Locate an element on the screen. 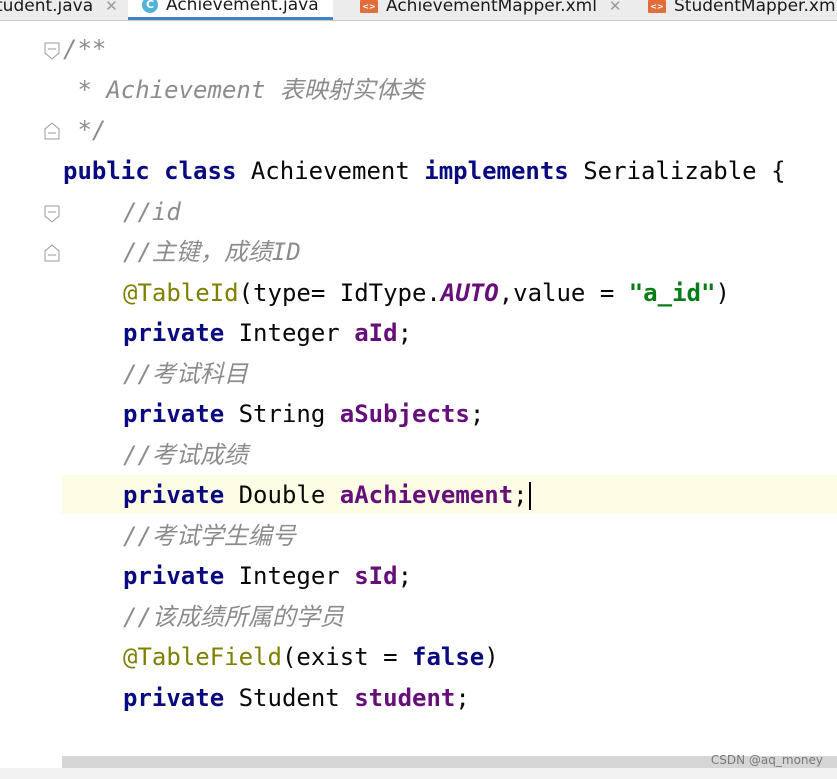 The width and height of the screenshot is (837, 779). comment-student: //该成绩所属的学员 is located at coordinates (233, 617).